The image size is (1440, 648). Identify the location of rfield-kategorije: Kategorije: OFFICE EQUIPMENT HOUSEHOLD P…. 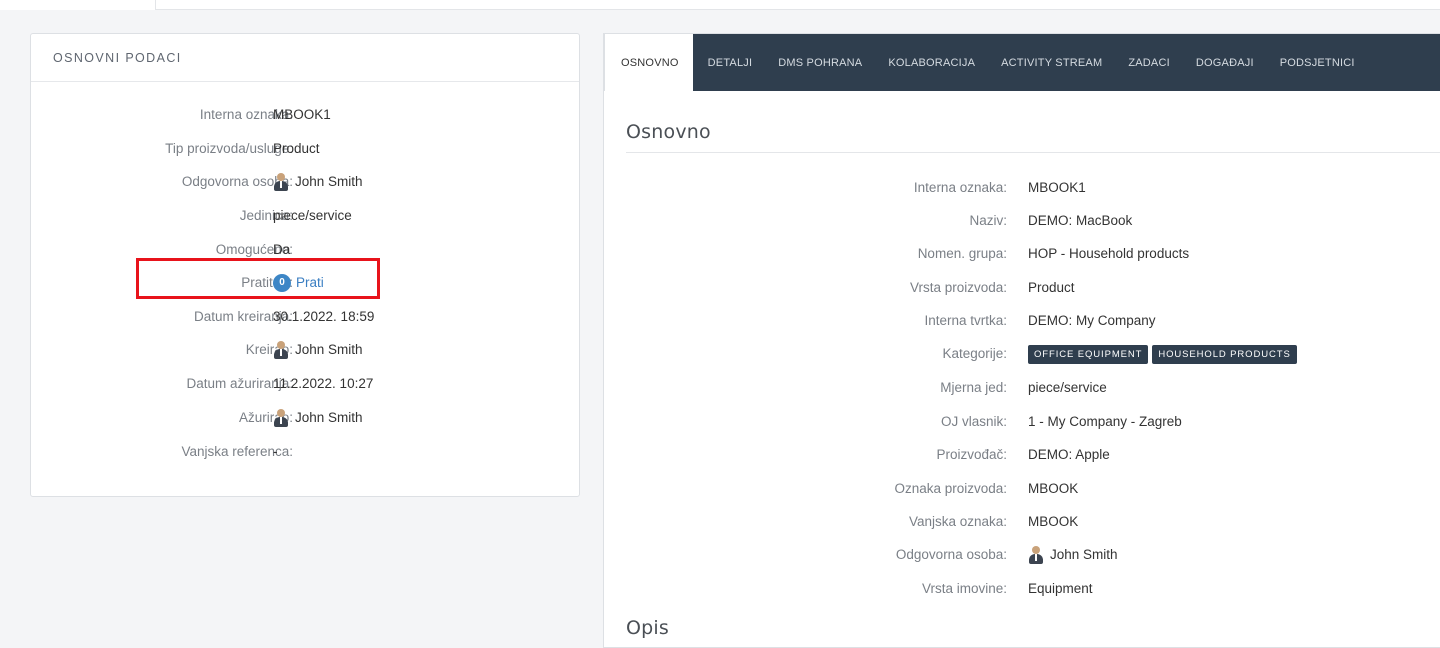
(1022, 361).